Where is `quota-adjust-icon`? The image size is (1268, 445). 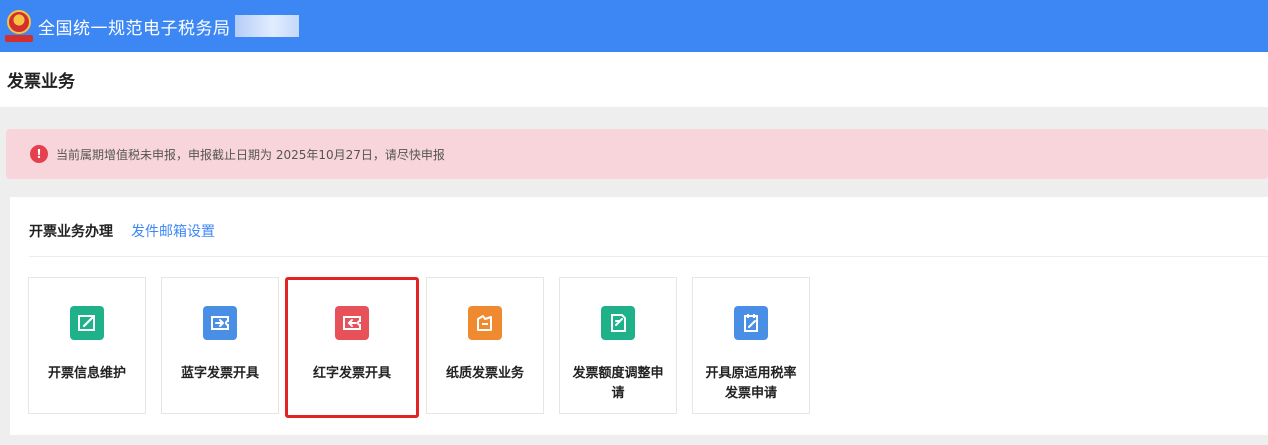
quota-adjust-icon is located at coordinates (618, 323).